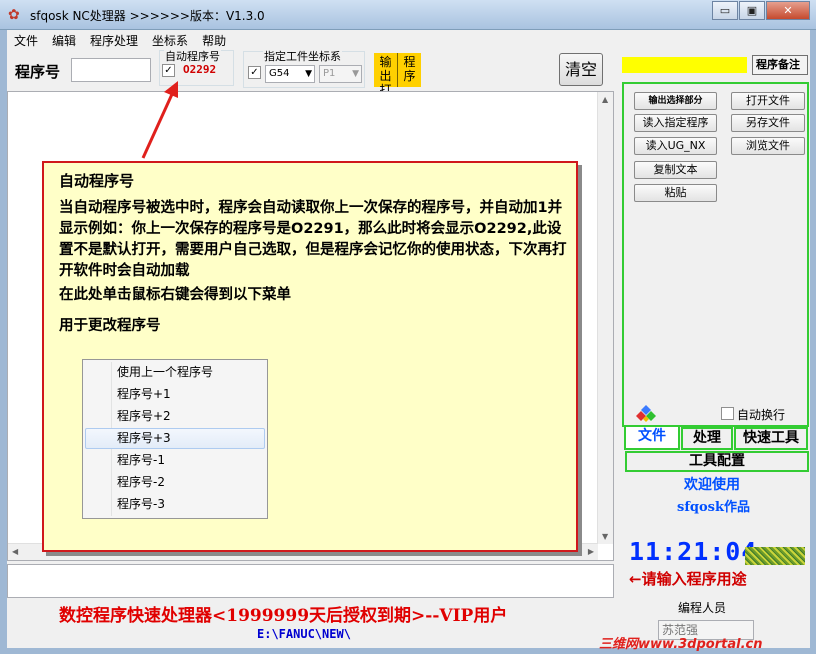  I want to click on app-icon: ✿, so click(14, 15).